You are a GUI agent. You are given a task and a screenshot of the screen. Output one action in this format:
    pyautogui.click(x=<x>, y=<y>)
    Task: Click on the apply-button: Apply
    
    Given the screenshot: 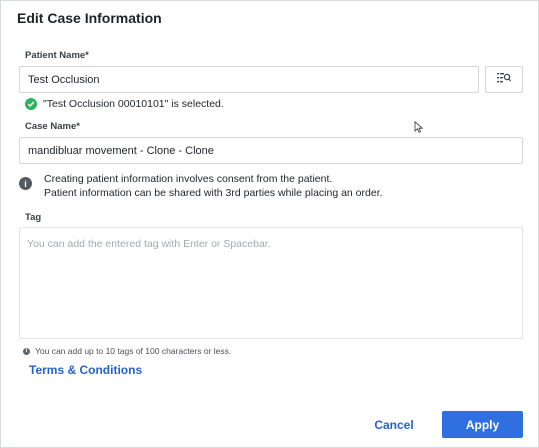 What is the action you would take?
    pyautogui.click(x=482, y=424)
    